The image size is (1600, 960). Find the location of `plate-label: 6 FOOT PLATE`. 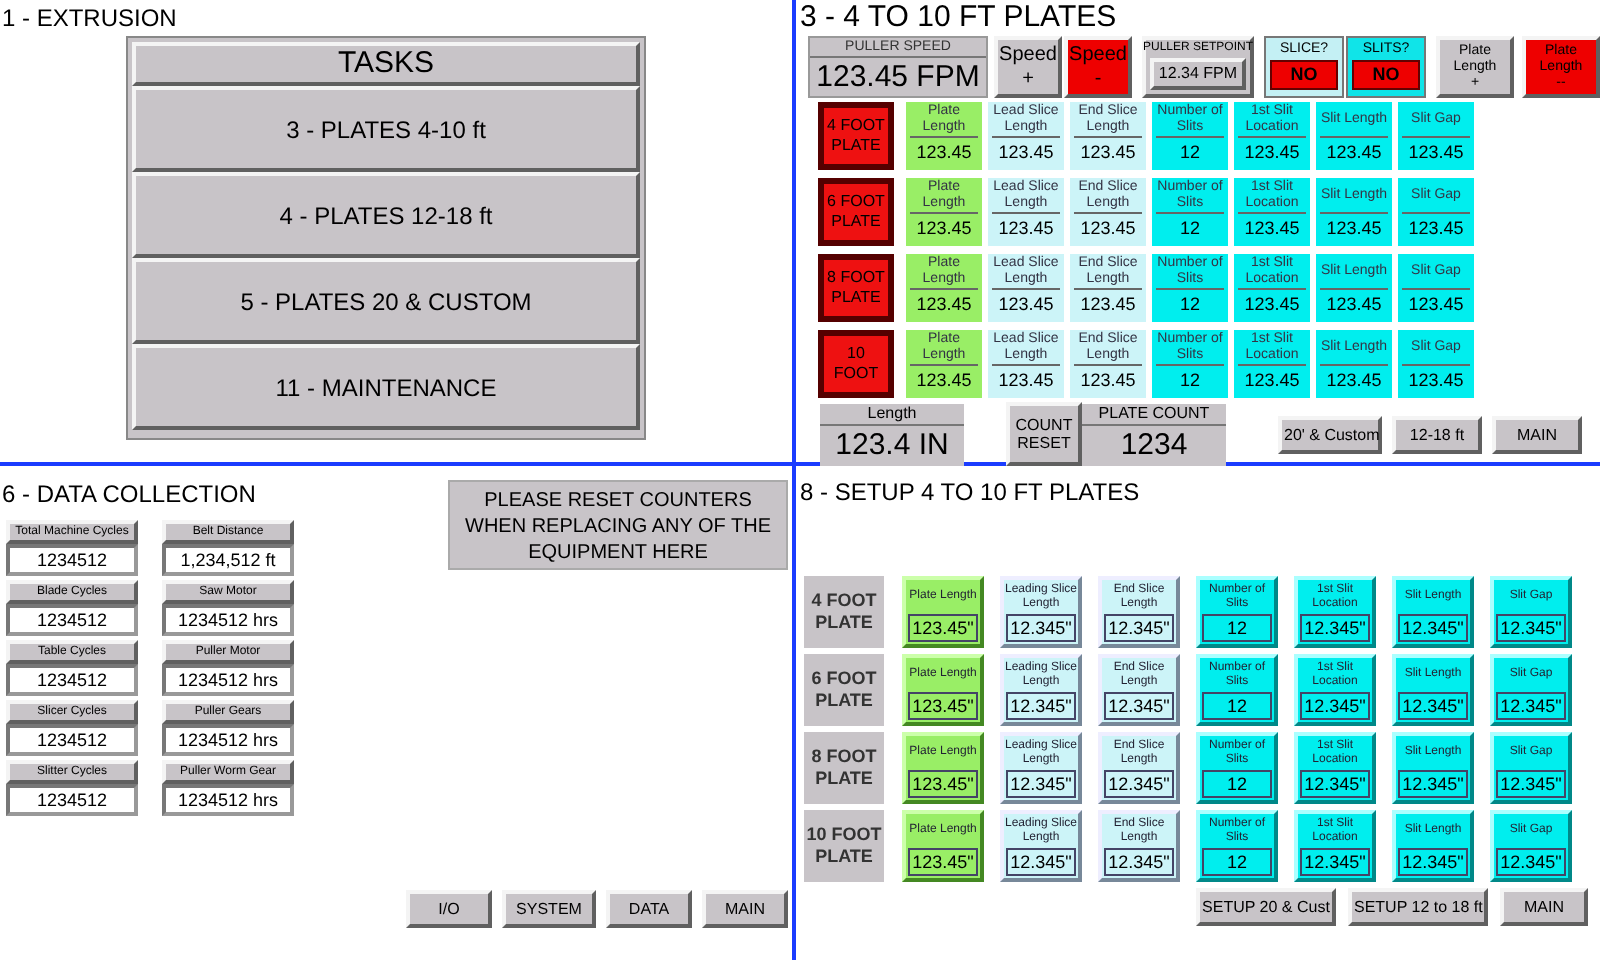

plate-label: 6 FOOT PLATE is located at coordinates (844, 690).